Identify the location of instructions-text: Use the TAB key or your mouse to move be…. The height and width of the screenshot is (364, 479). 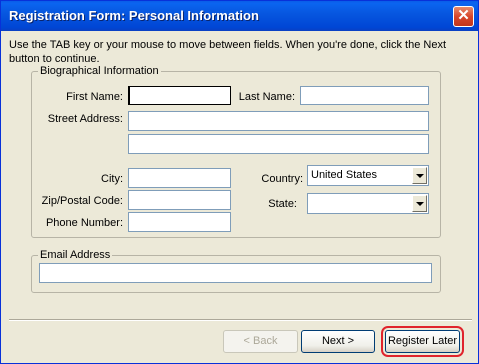
(228, 52).